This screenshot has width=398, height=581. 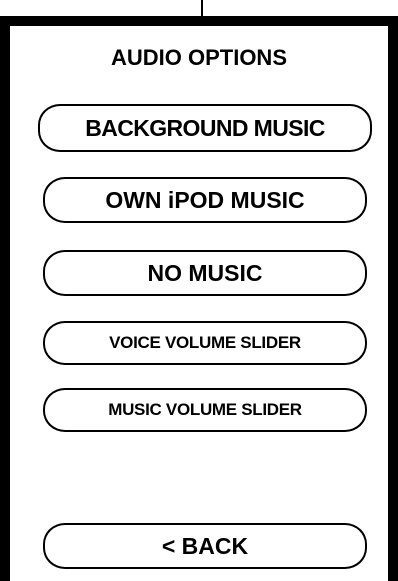 I want to click on background-music-button: BACKGROUND MUSIC, so click(x=205, y=128).